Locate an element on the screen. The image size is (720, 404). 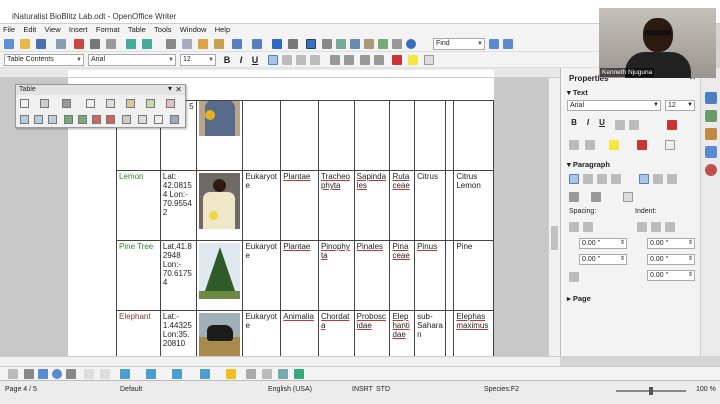
menu-view: View is located at coordinates (53, 30).